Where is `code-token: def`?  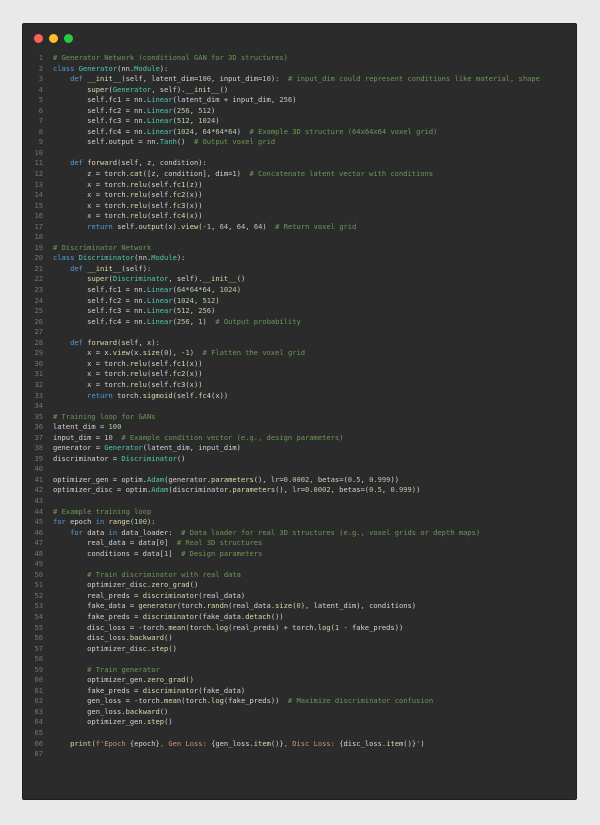 code-token: def is located at coordinates (79, 163).